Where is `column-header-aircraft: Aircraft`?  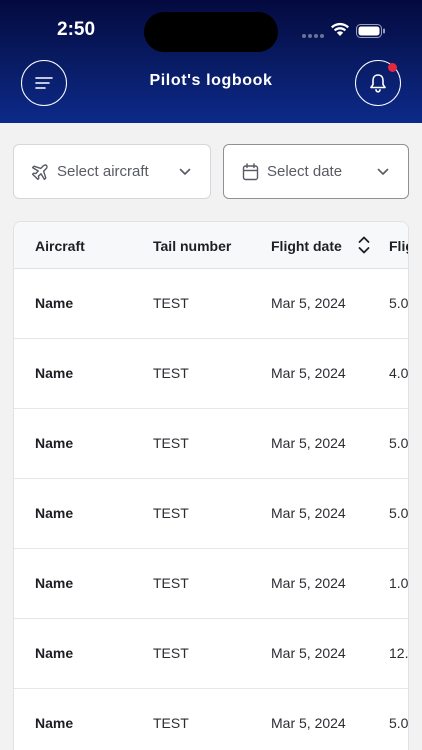
column-header-aircraft: Aircraft is located at coordinates (60, 246).